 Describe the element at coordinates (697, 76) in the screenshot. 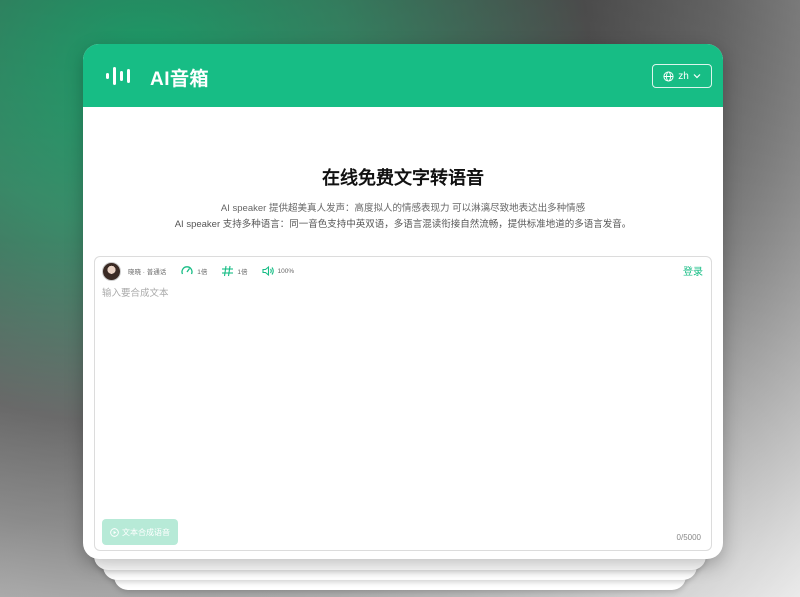

I see `chevron-down-icon` at that location.